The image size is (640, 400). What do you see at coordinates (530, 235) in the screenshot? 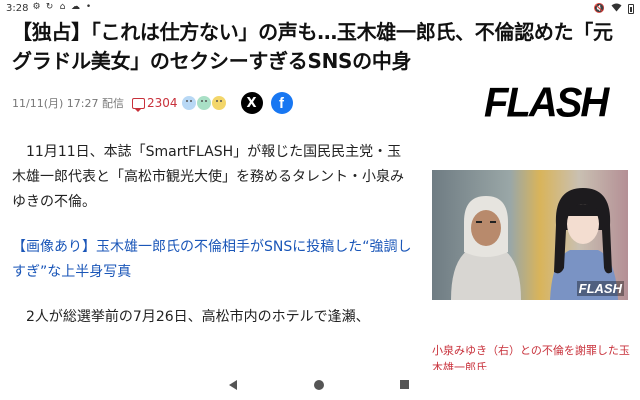
I see `article-photo: FLASH` at bounding box center [530, 235].